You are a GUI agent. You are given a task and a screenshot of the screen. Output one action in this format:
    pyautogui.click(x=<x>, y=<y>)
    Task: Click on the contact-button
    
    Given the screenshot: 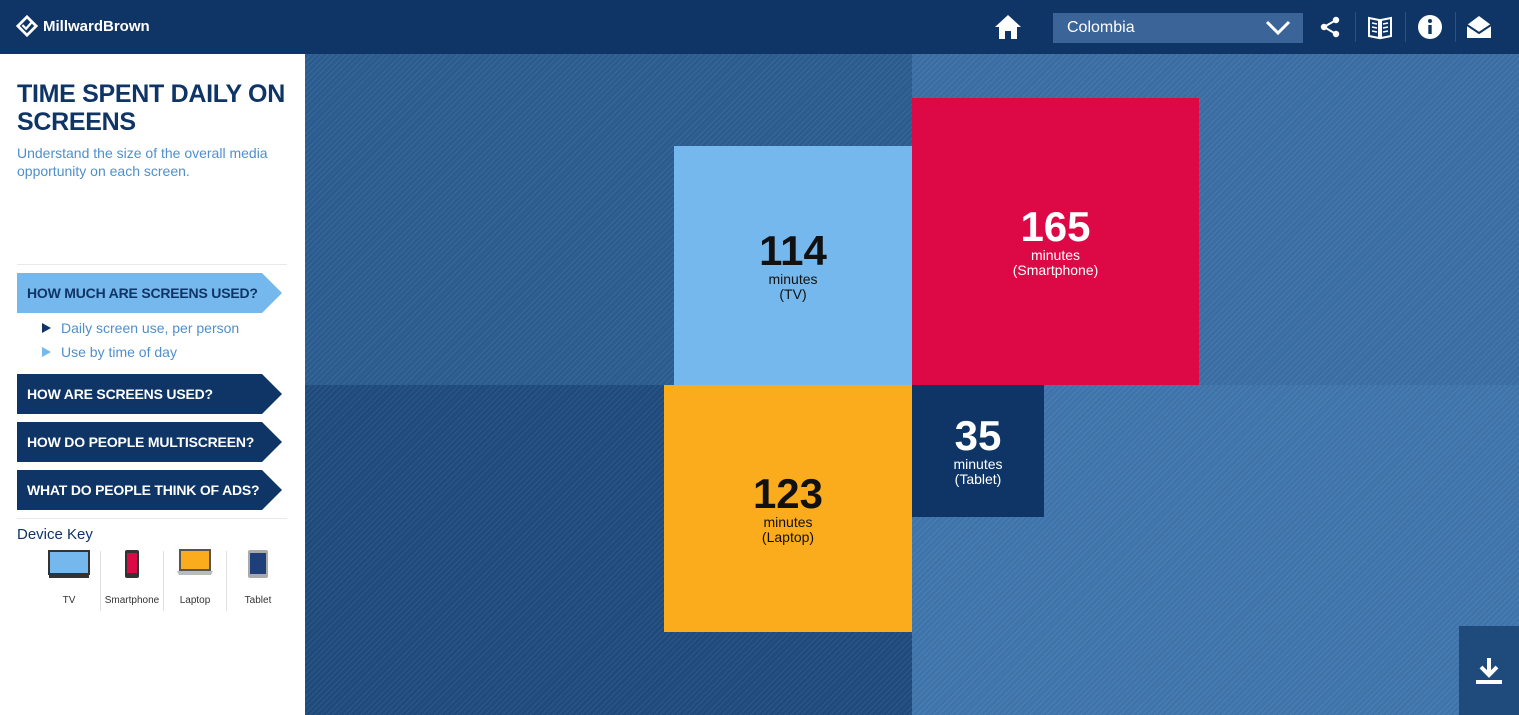 What is the action you would take?
    pyautogui.click(x=1479, y=27)
    